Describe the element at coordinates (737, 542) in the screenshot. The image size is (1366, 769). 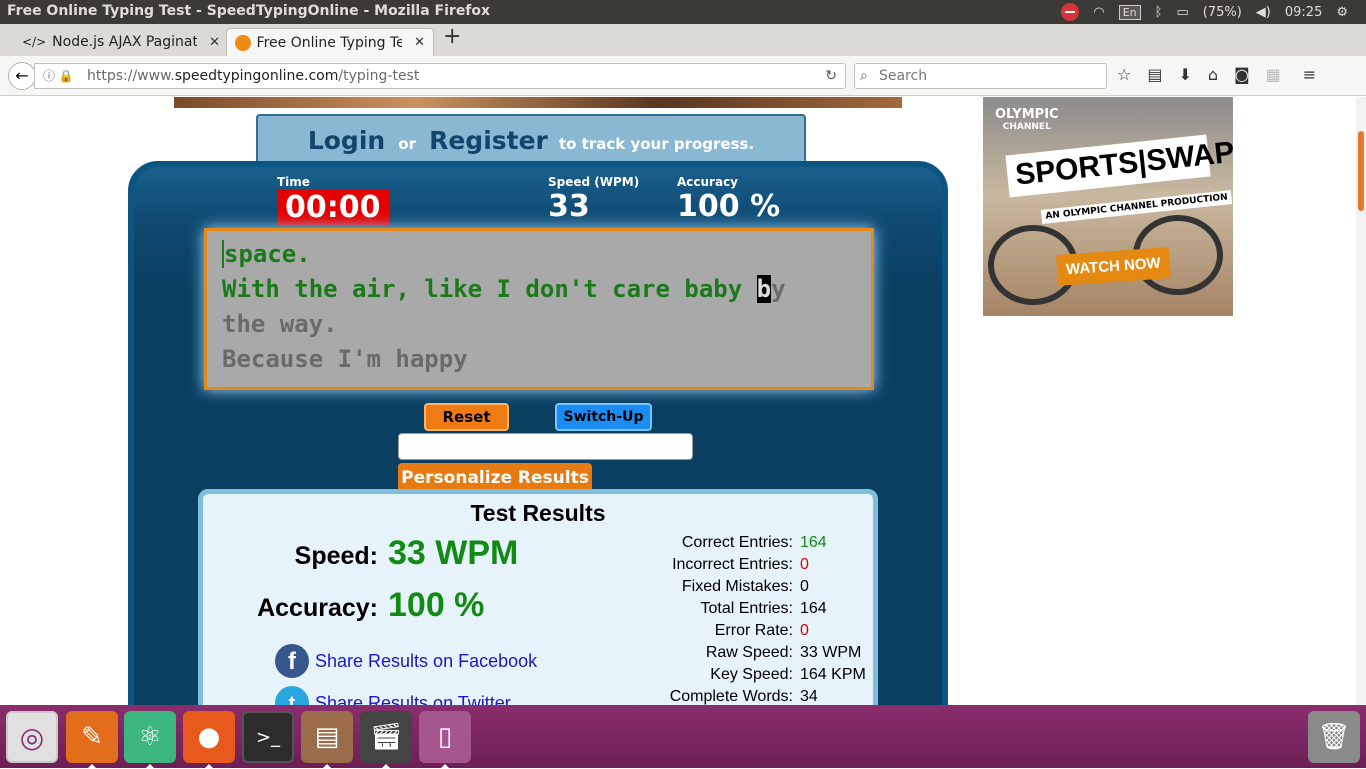
I see `detail-label: Correct Entries:` at that location.